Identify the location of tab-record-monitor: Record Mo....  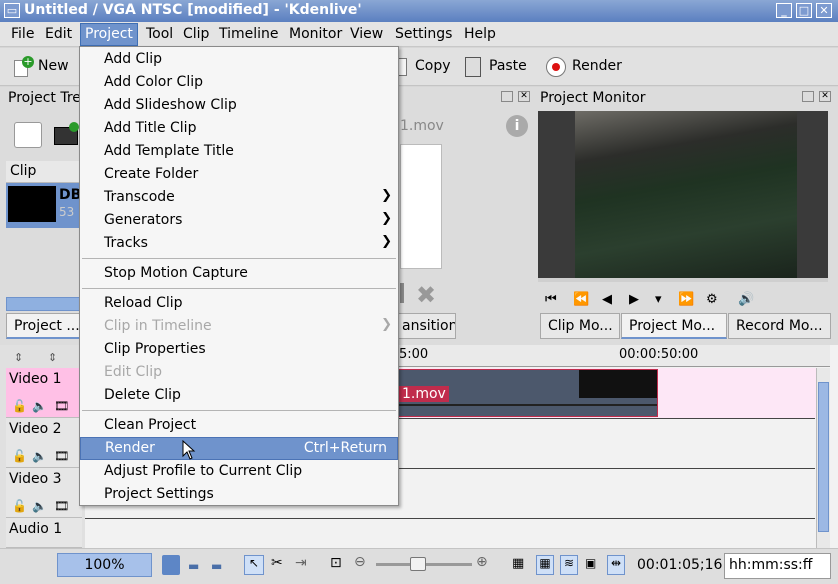
(779, 326).